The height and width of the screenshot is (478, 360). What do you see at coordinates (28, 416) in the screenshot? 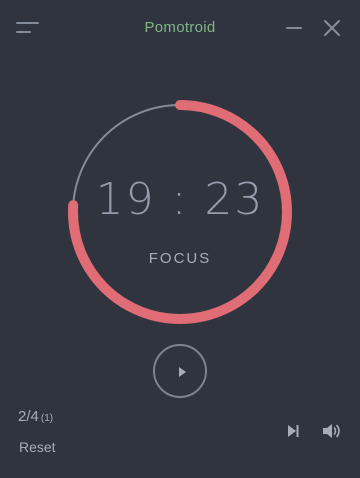
I see `round-counter: 2/4` at bounding box center [28, 416].